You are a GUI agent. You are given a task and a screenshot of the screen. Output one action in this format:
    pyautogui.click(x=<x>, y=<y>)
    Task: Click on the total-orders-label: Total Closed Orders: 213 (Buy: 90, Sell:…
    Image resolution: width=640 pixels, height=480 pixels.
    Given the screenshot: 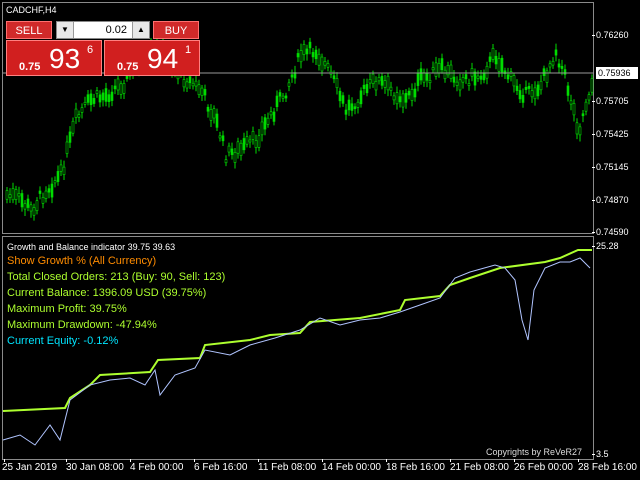 What is the action you would take?
    pyautogui.click(x=116, y=277)
    